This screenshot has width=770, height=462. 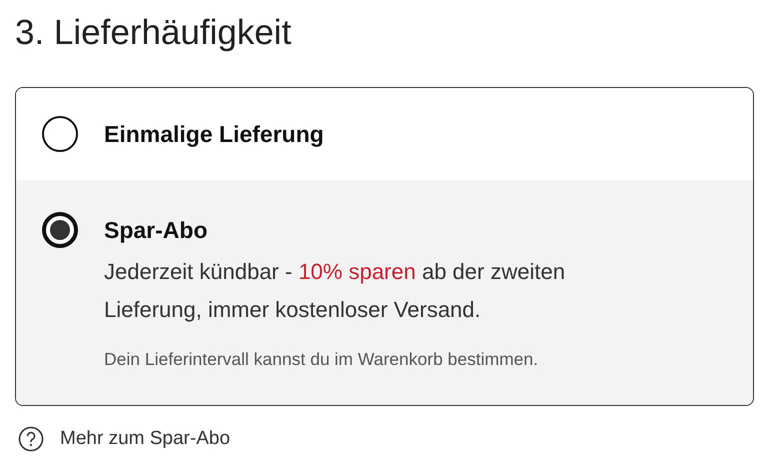 I want to click on option-note: Dein Lieferintervall kannst du im Warenkorb bestimmen., so click(x=321, y=359).